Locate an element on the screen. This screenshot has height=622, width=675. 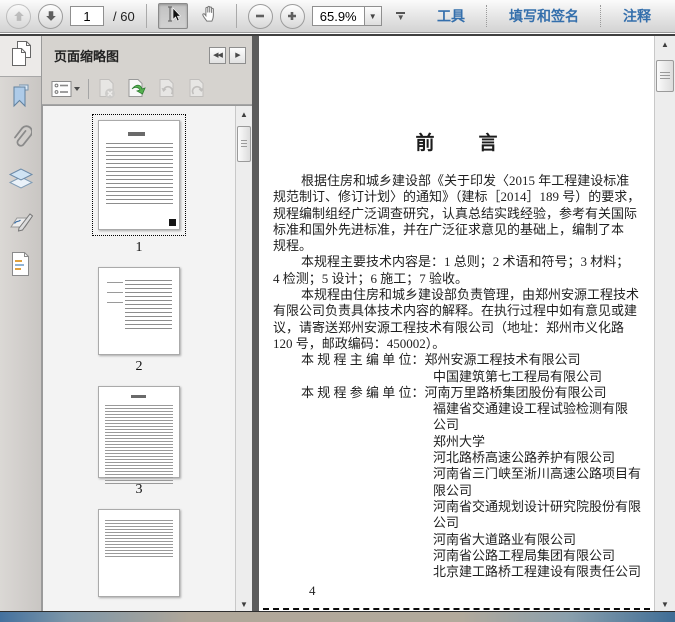
comment-link: 注释 is located at coordinates (637, 16).